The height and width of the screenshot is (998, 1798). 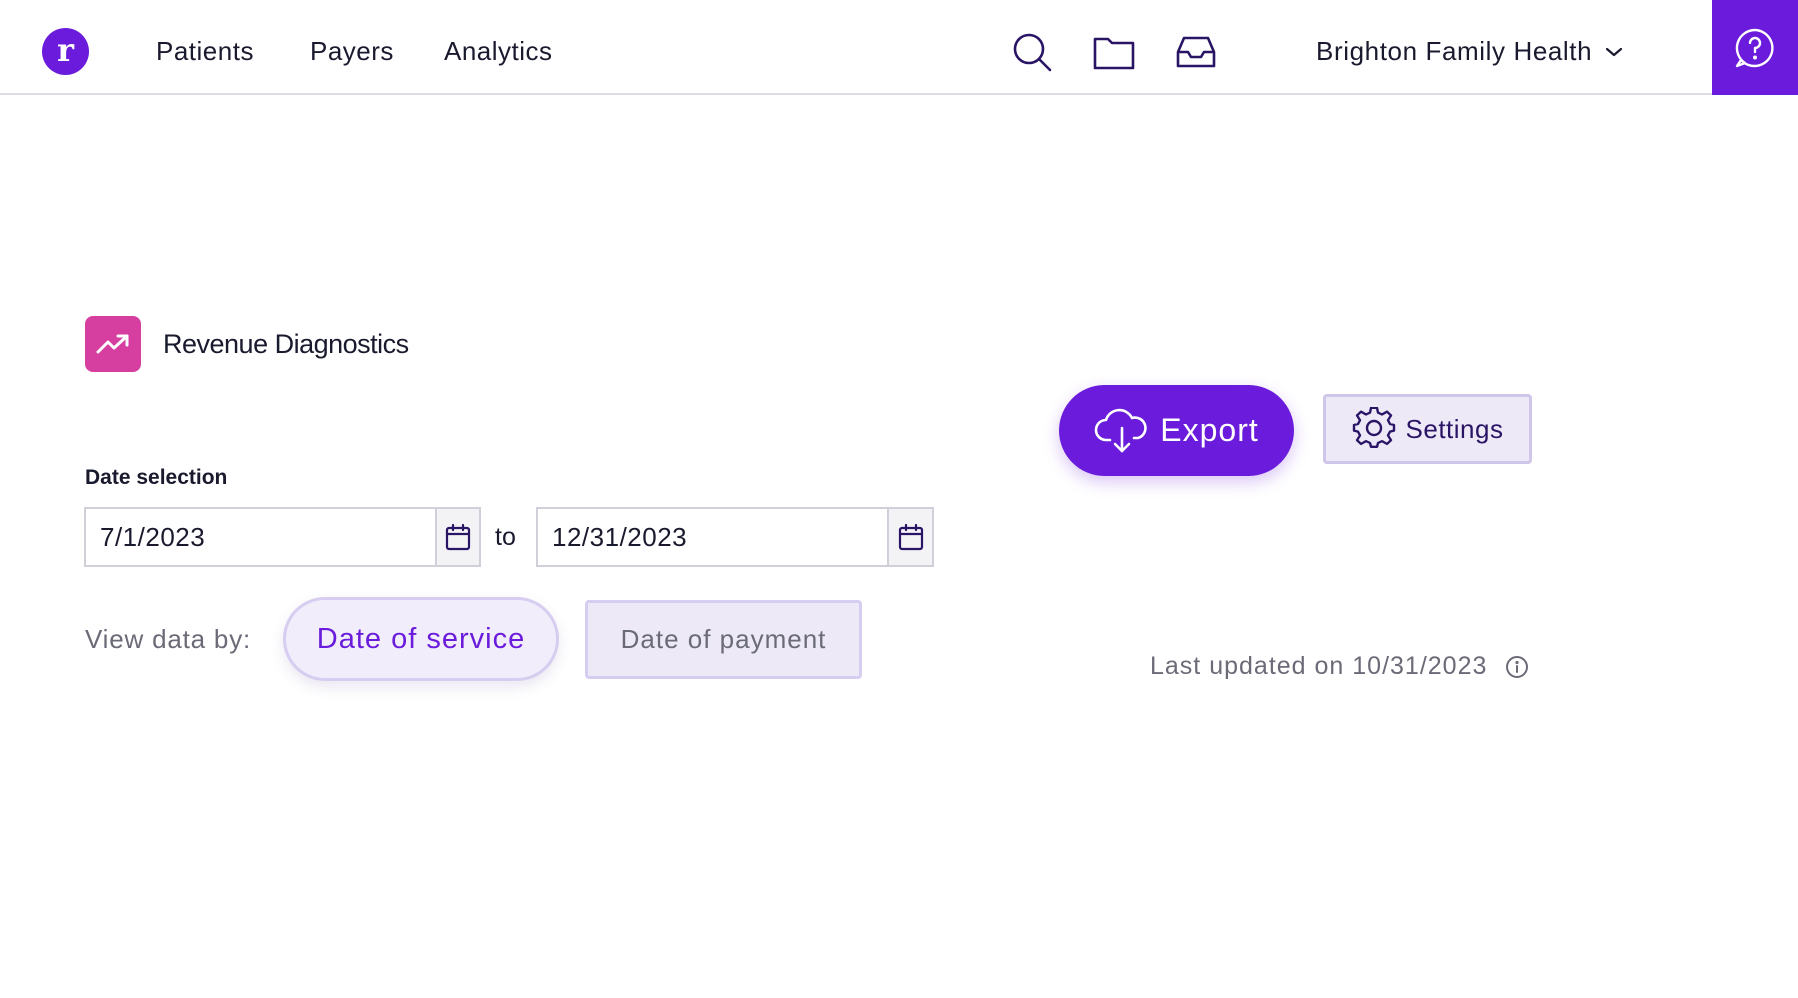 What do you see at coordinates (1120, 430) in the screenshot?
I see `cloud-download-icon` at bounding box center [1120, 430].